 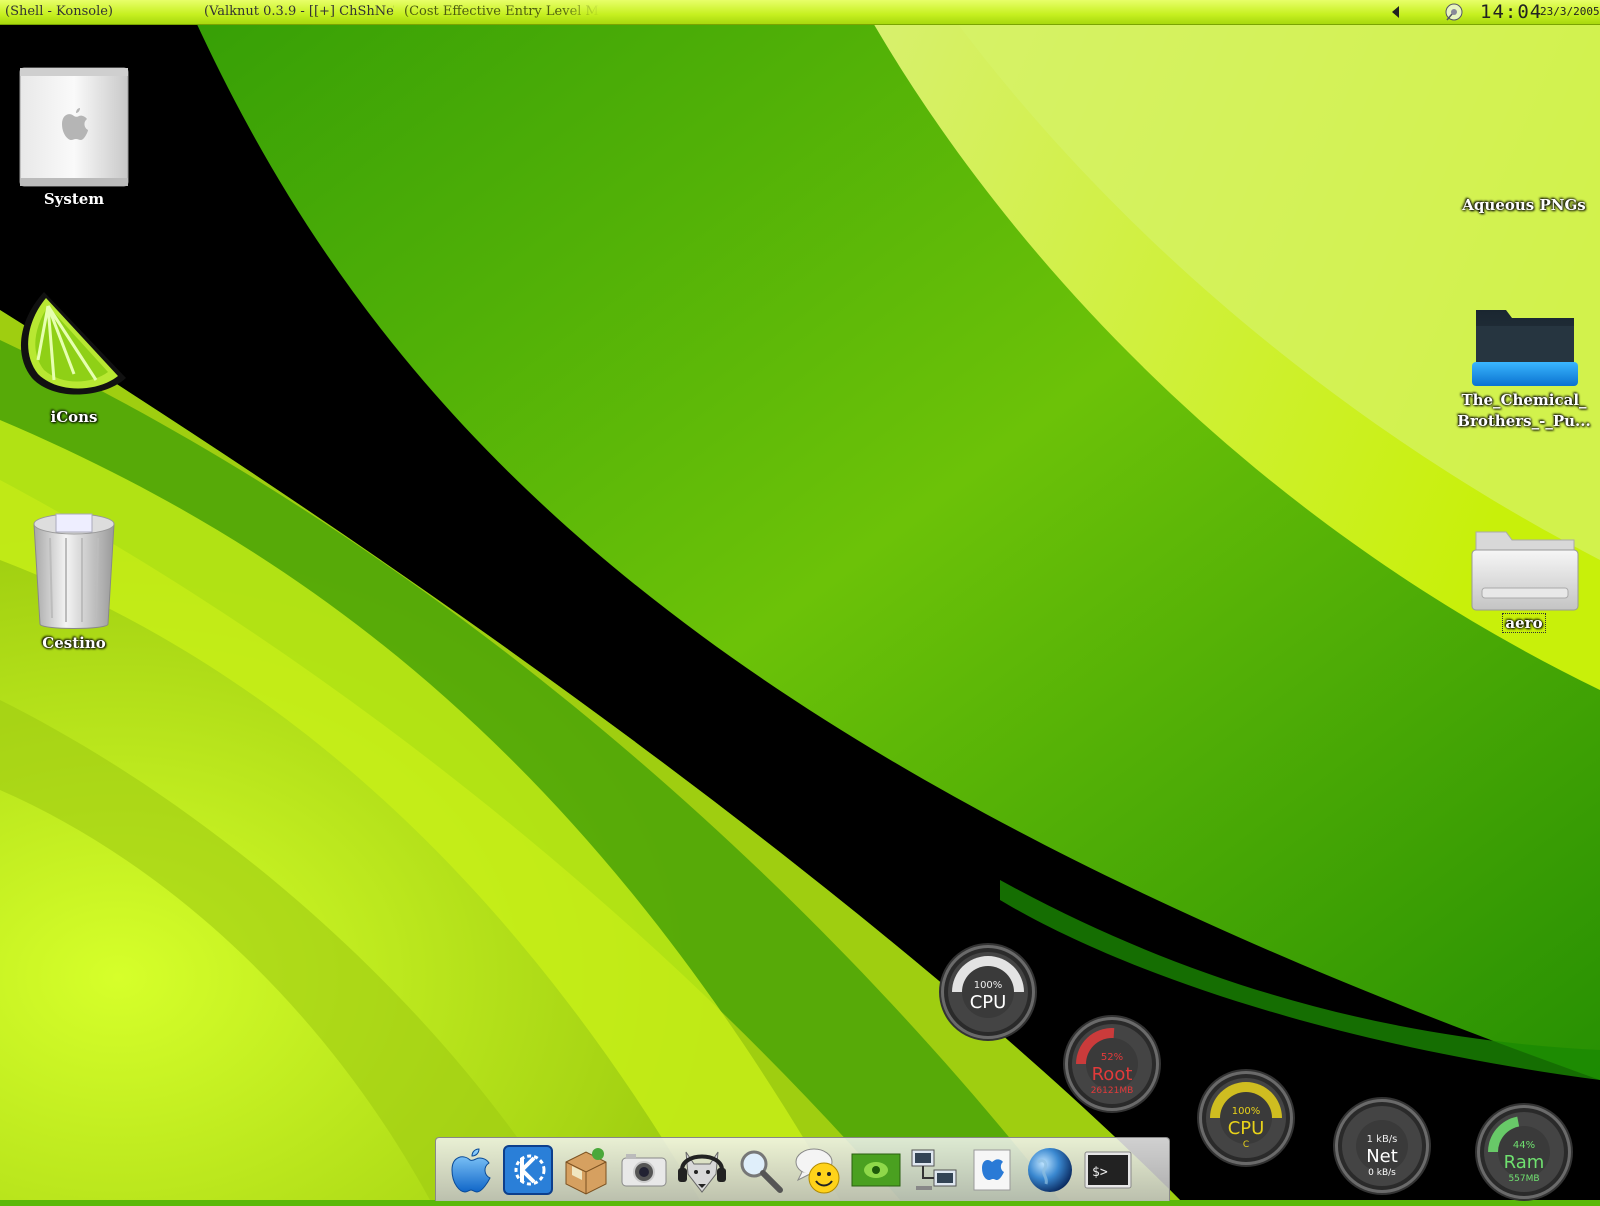 I want to click on computer-icon, so click(x=74, y=127).